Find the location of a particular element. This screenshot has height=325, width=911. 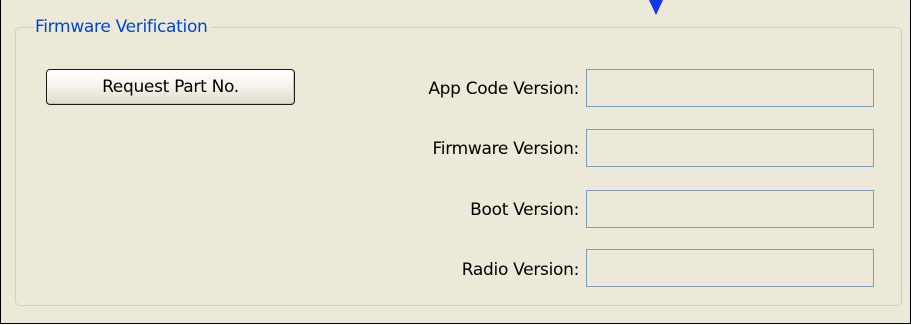

radio-version-field is located at coordinates (730, 268).